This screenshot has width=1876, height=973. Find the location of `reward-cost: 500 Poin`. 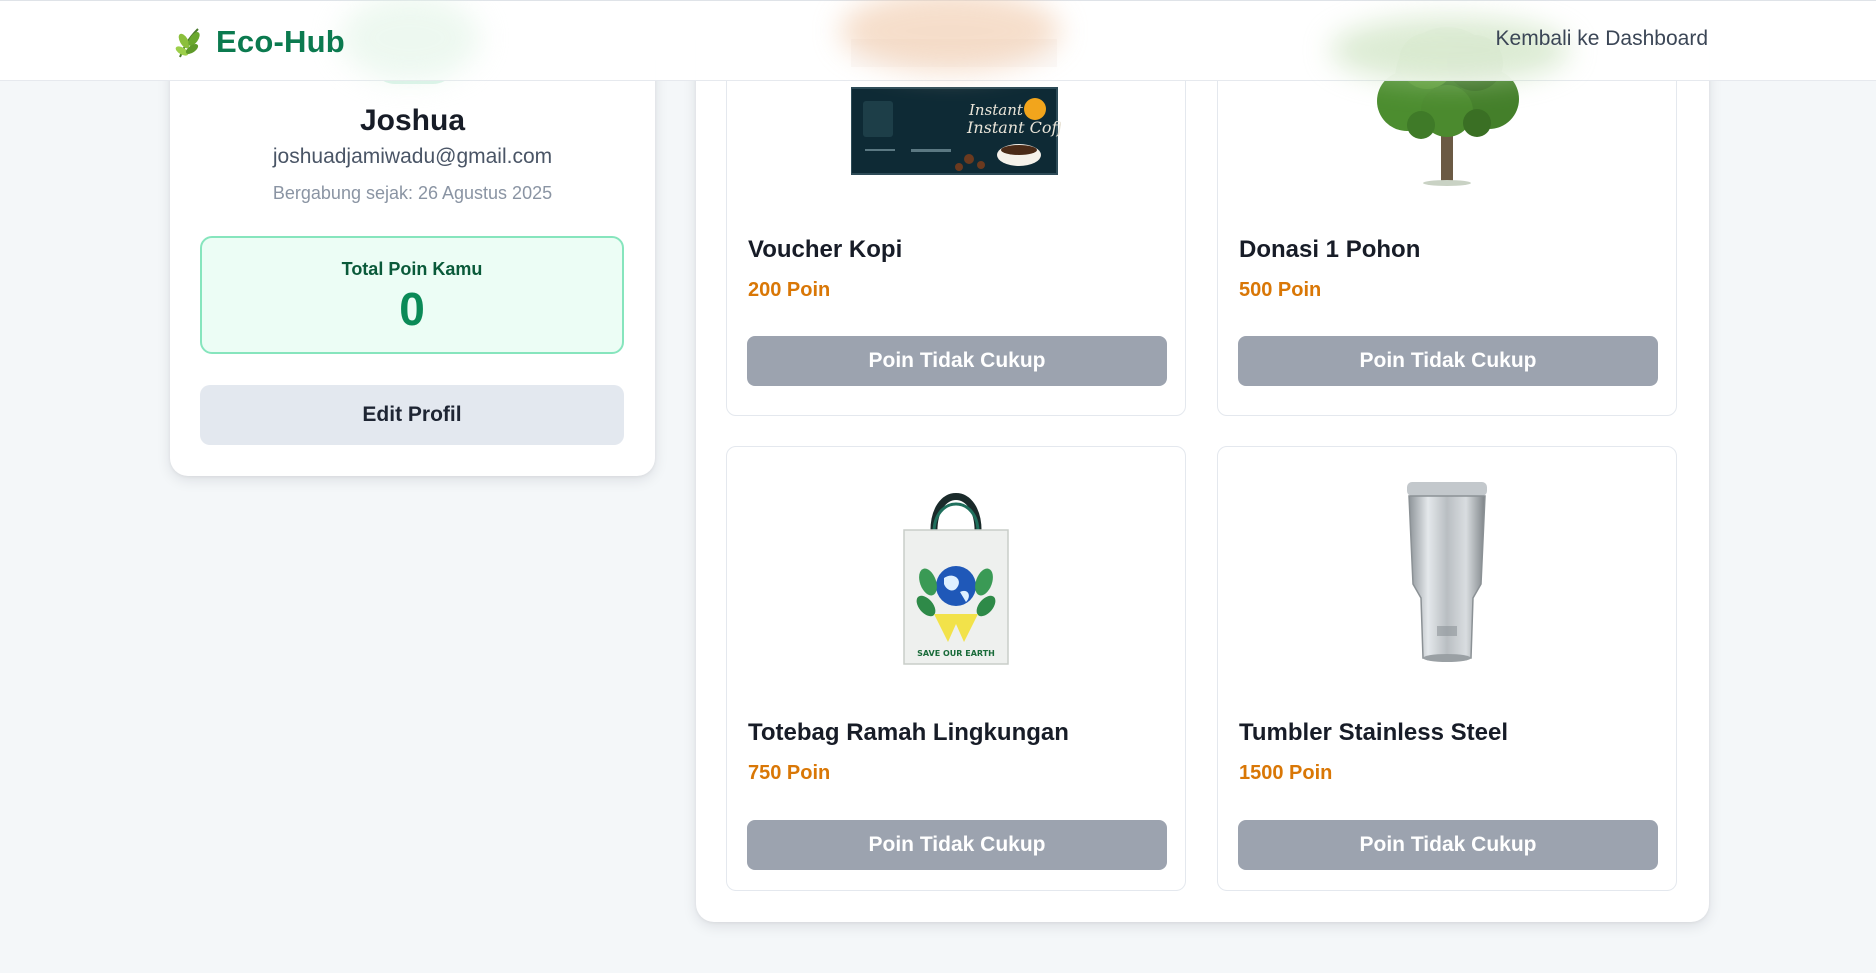

reward-cost: 500 Poin is located at coordinates (1280, 290).